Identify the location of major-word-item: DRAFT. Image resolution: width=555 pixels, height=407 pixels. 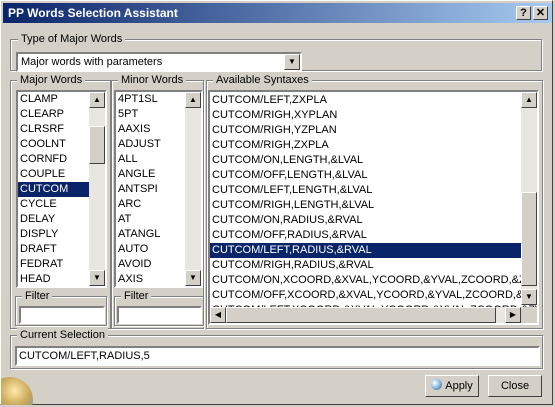
(54, 249).